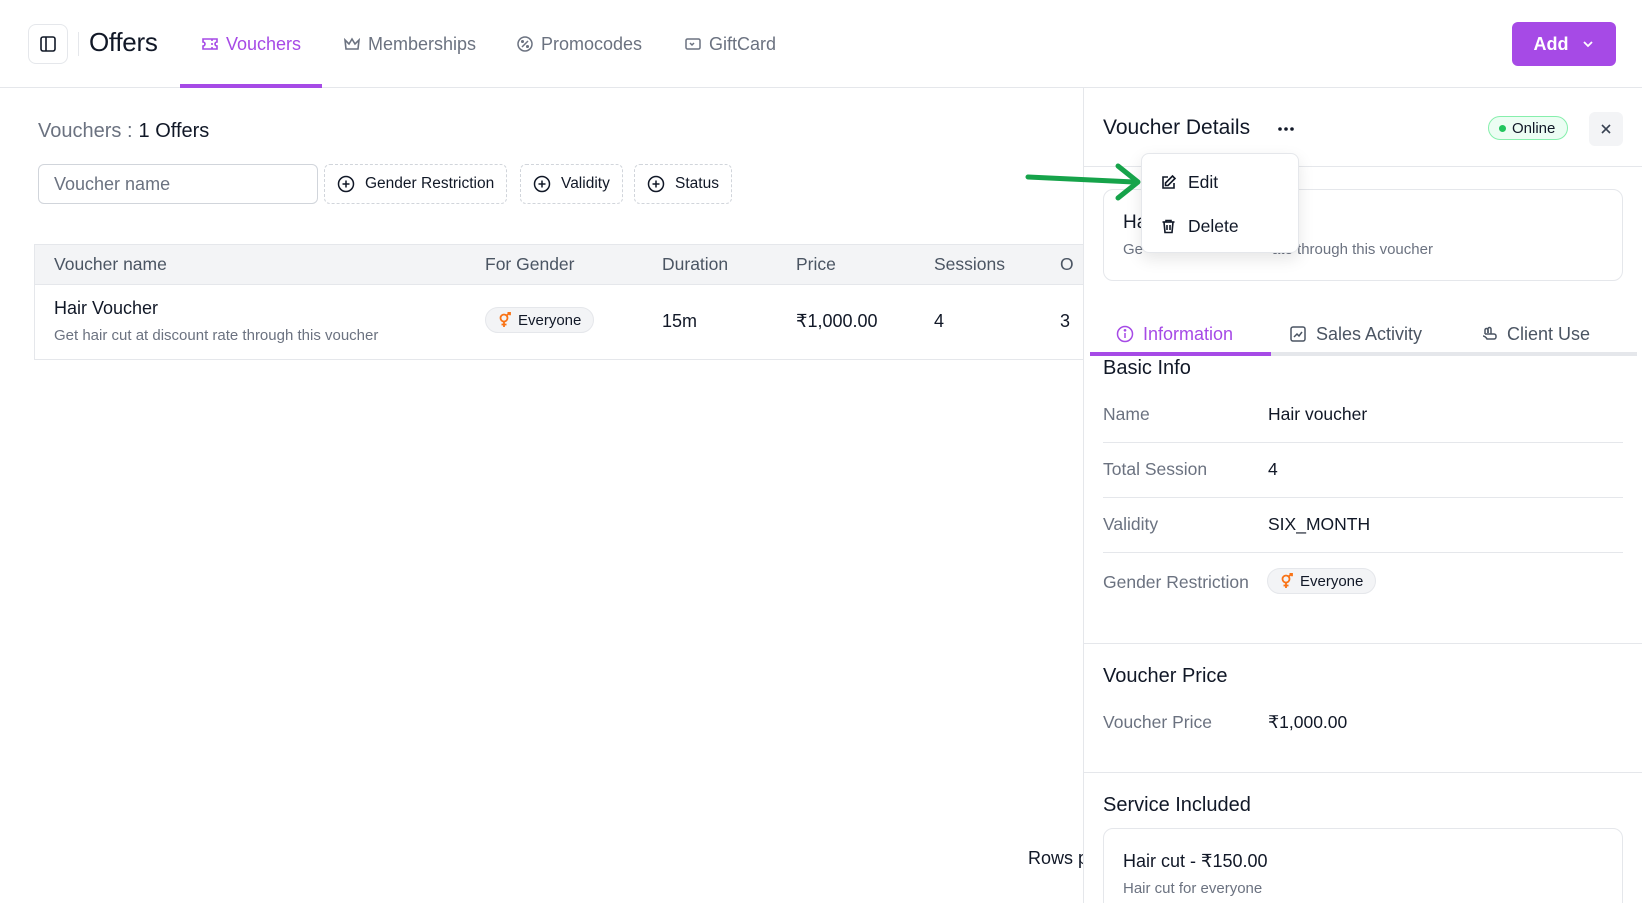 This screenshot has height=903, width=1642. I want to click on info-row-validity: Validity SIX_MONTH, so click(1363, 525).